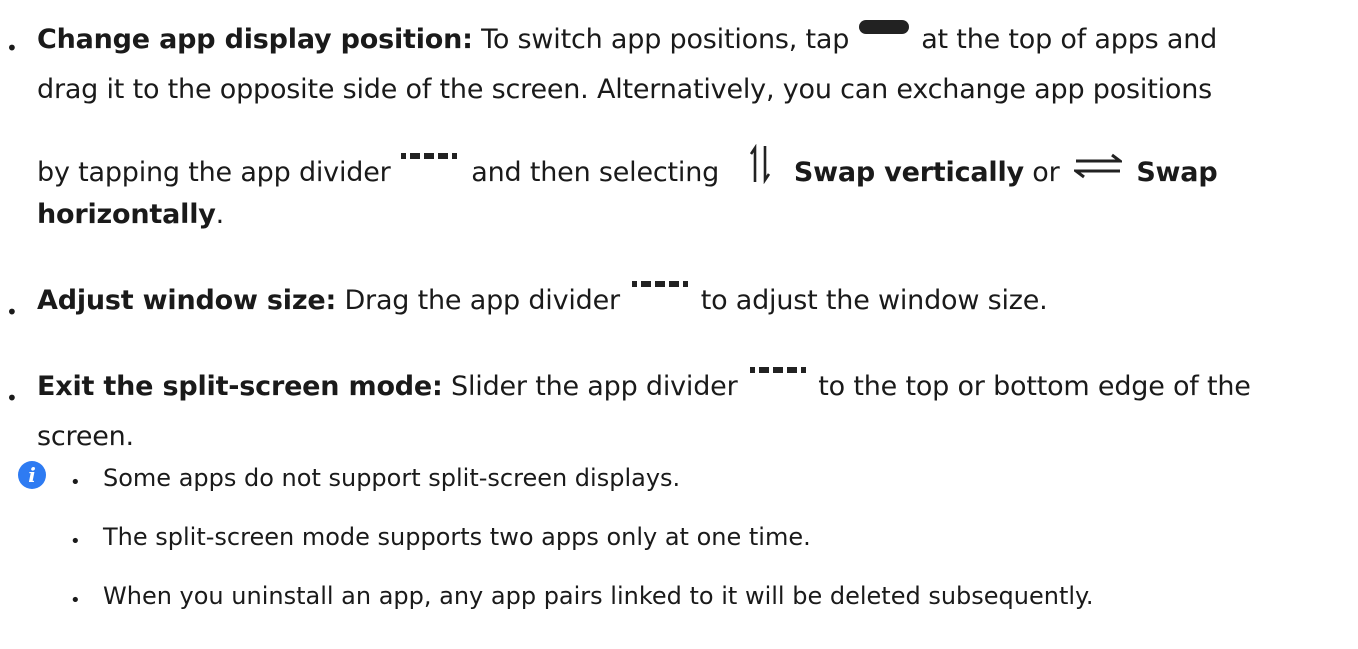  What do you see at coordinates (187, 300) in the screenshot?
I see `item-title: Adjust window size:` at bounding box center [187, 300].